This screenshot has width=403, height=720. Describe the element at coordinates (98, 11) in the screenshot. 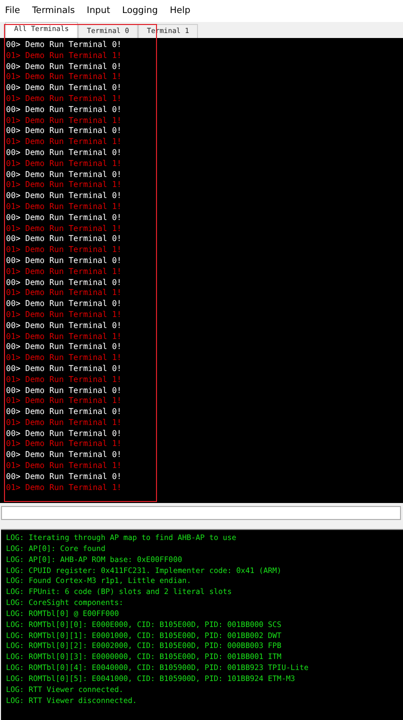

I see `menu-item: Input` at that location.